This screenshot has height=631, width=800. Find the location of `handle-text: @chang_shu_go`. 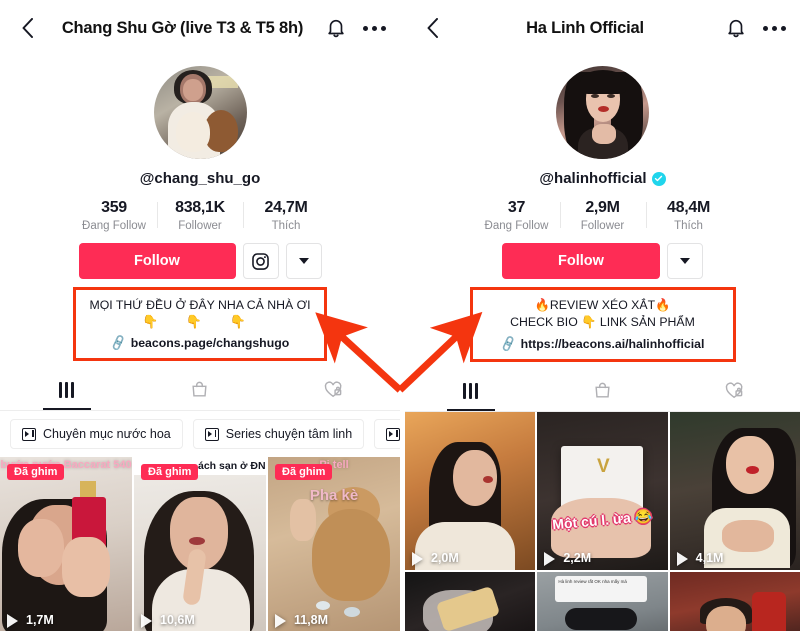

handle-text: @chang_shu_go is located at coordinates (200, 178).